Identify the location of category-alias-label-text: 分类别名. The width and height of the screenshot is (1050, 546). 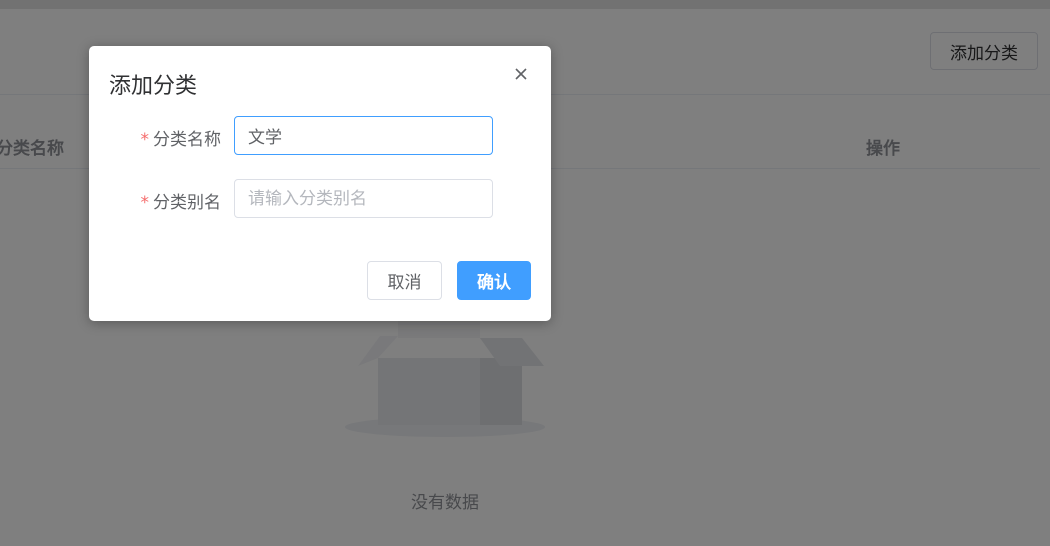
(187, 203).